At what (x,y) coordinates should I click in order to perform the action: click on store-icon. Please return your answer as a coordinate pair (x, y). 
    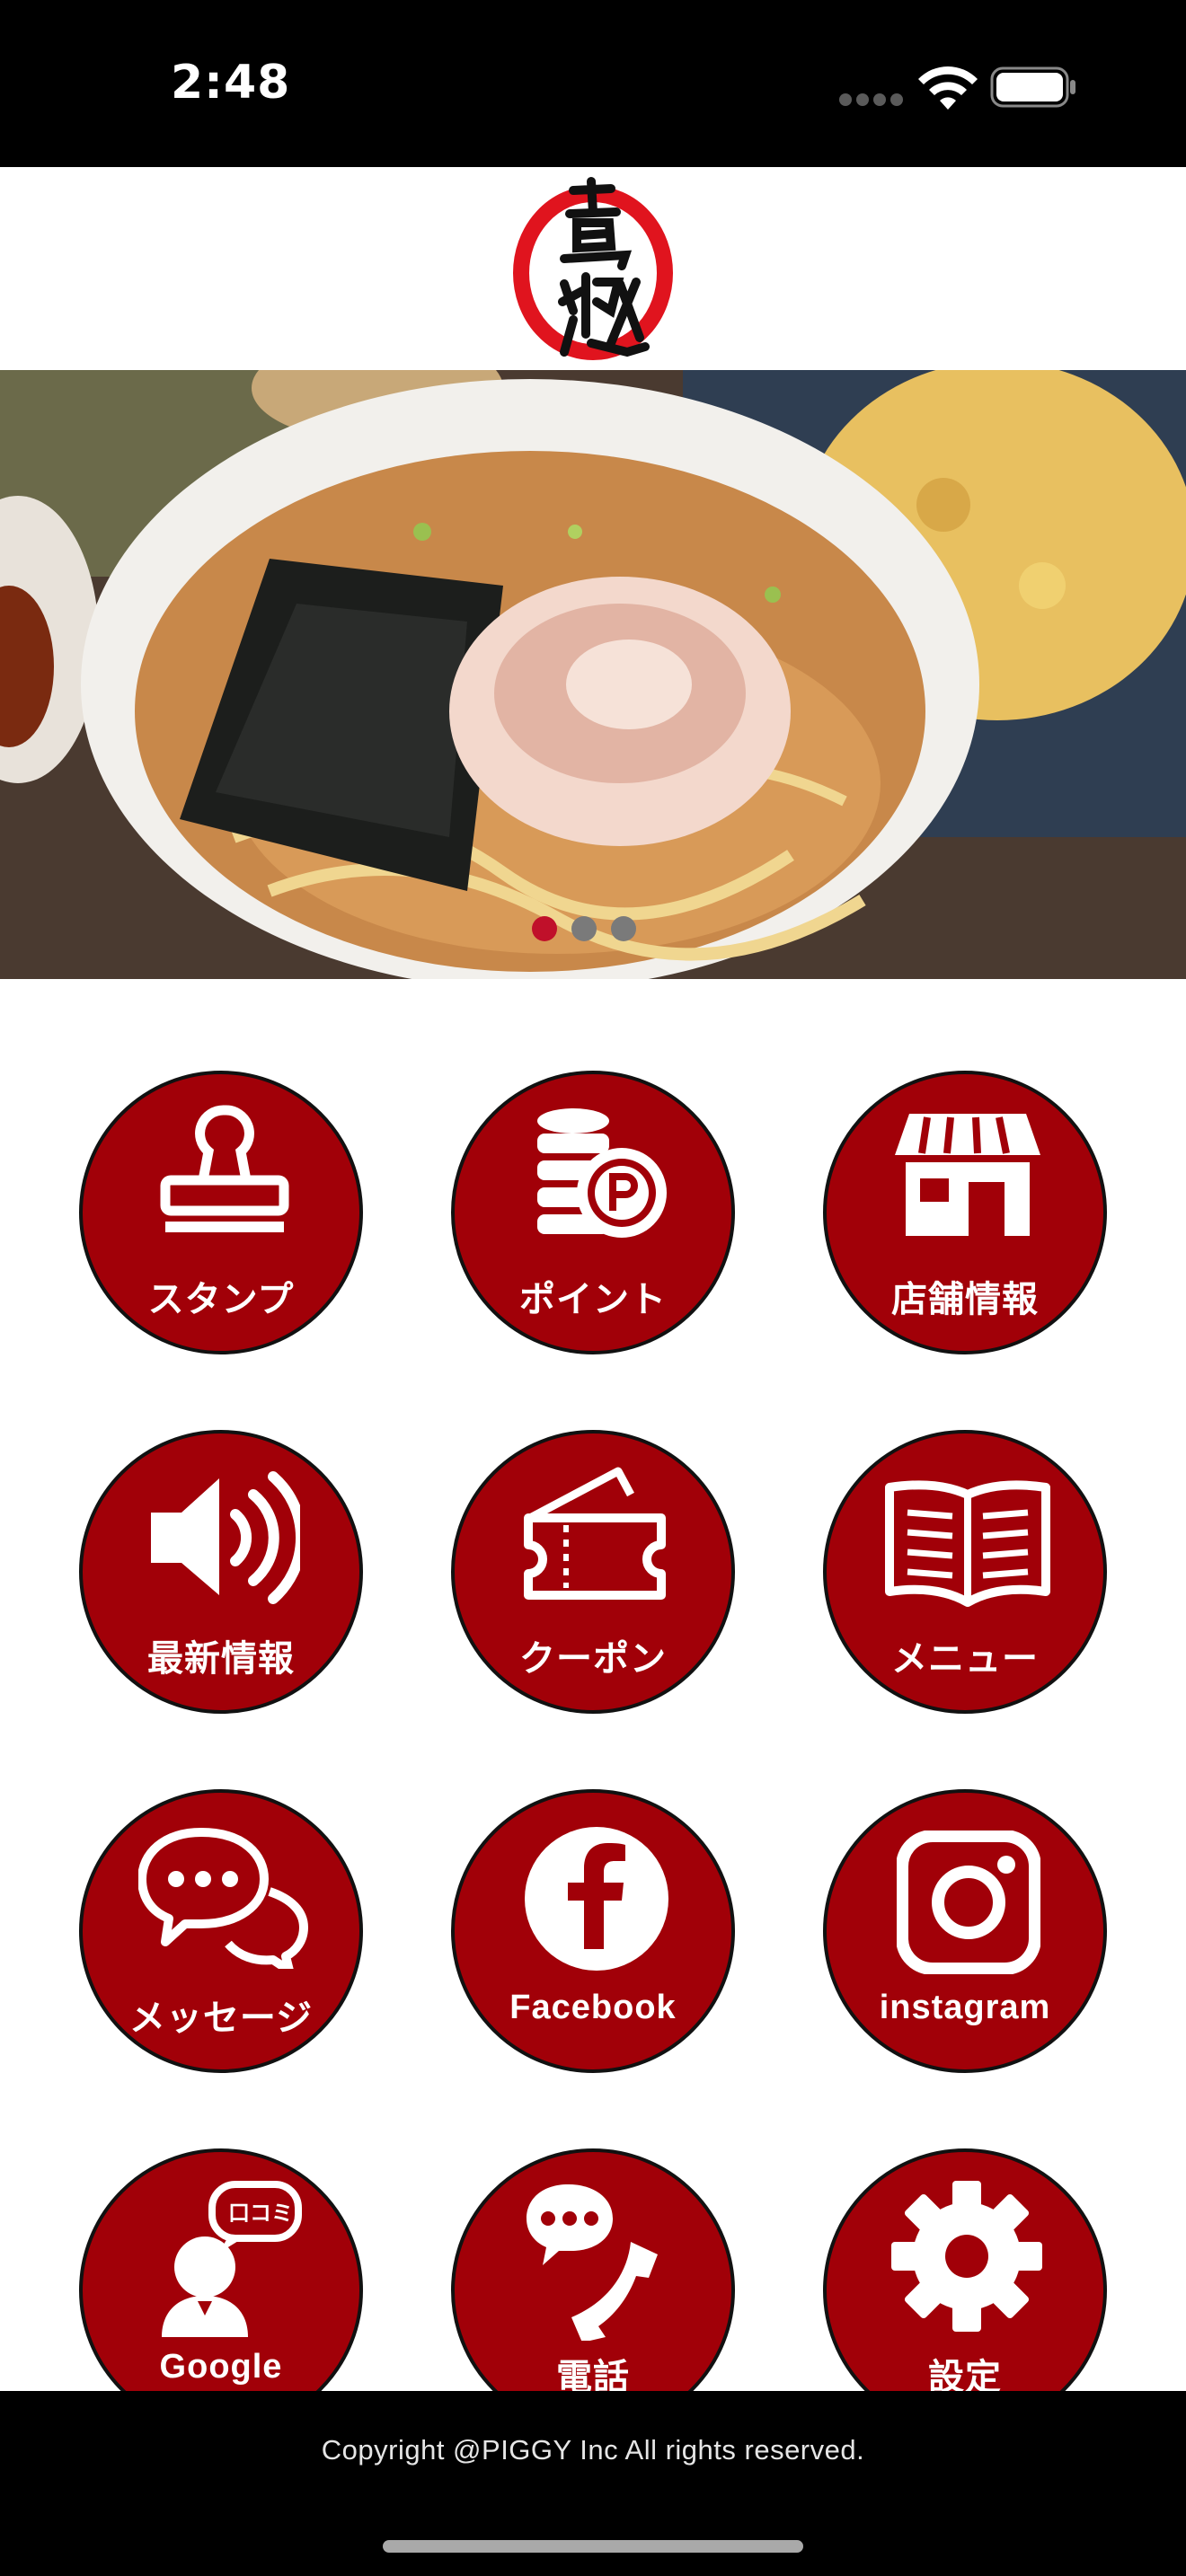
    Looking at the image, I should click on (967, 1175).